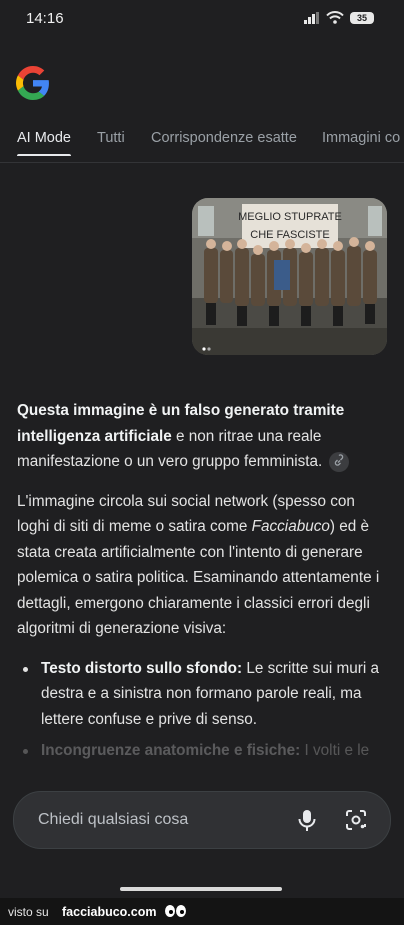  What do you see at coordinates (201, 889) in the screenshot?
I see `gesture-nav-handle` at bounding box center [201, 889].